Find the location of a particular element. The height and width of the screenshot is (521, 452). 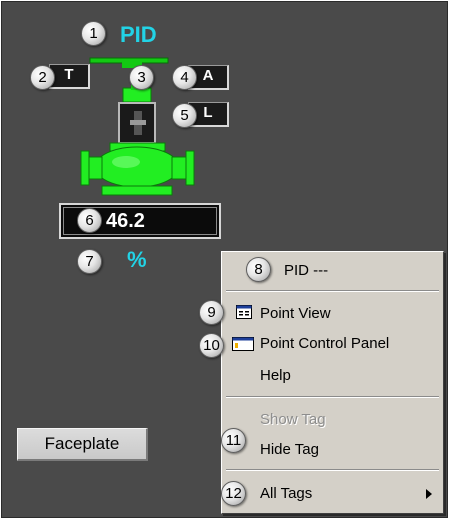

callout-1: 1 is located at coordinates (93, 33).